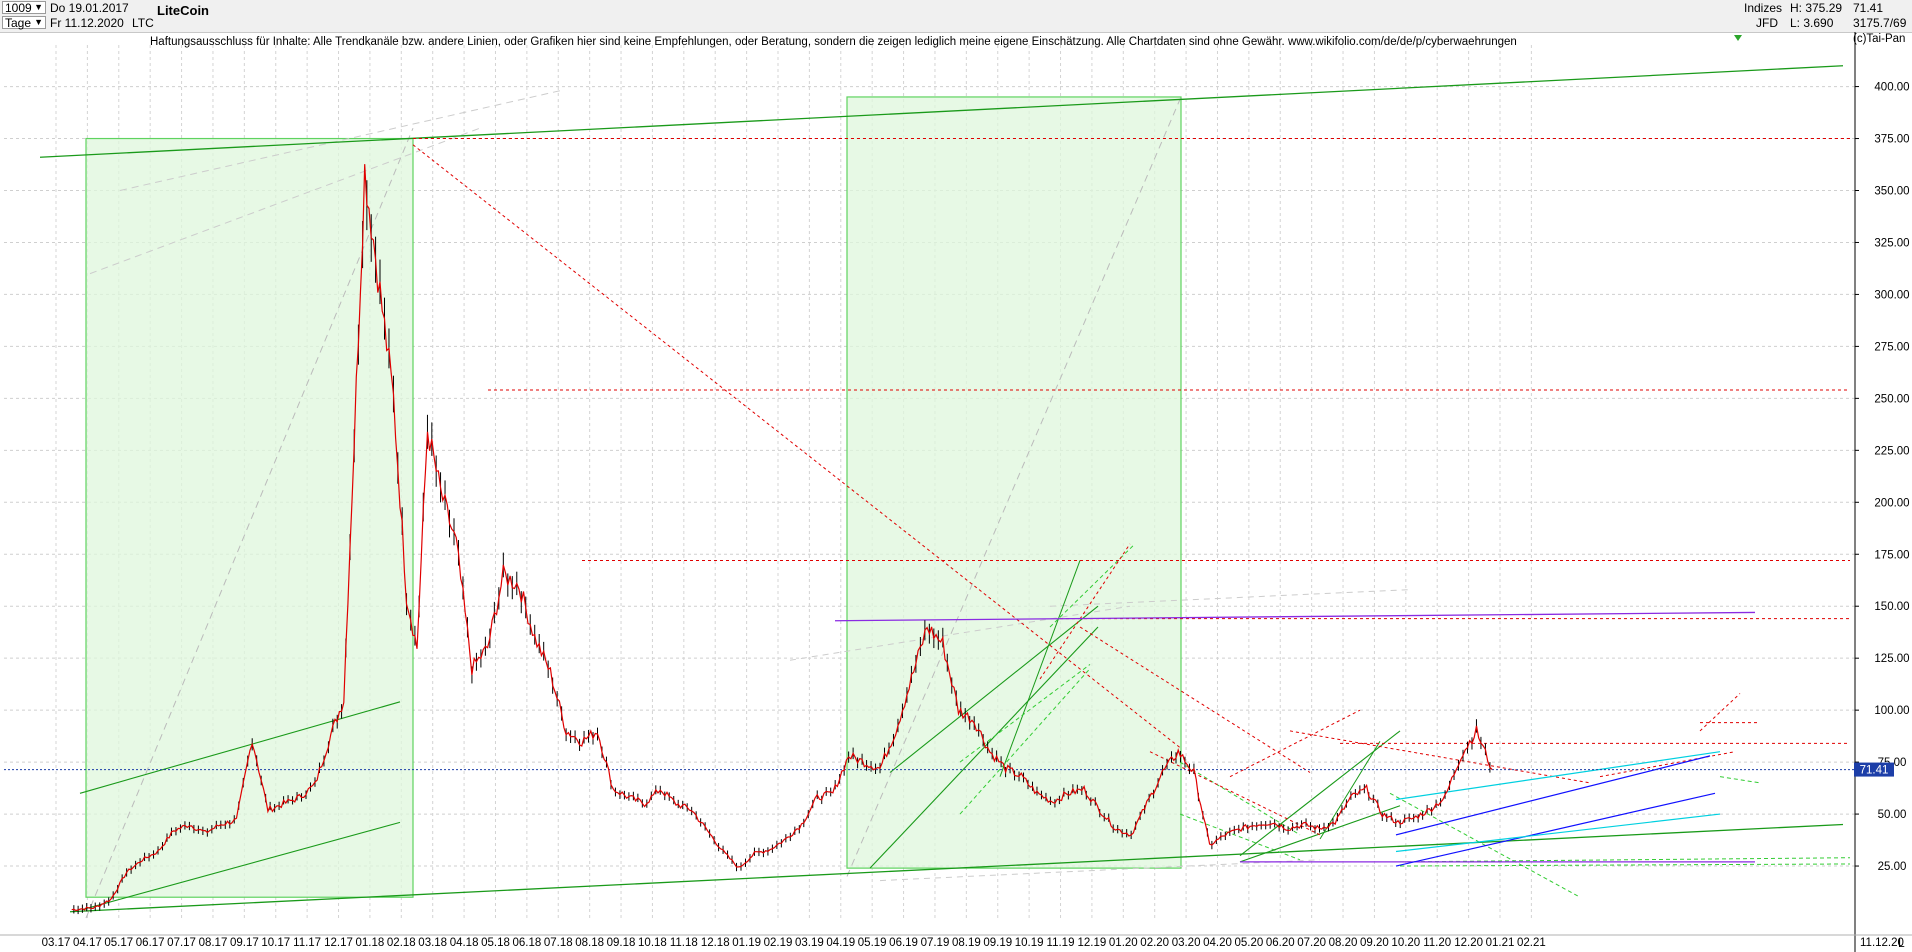 The width and height of the screenshot is (1912, 952). Describe the element at coordinates (997, 943) in the screenshot. I see `x-tick-label: 09.19` at that location.